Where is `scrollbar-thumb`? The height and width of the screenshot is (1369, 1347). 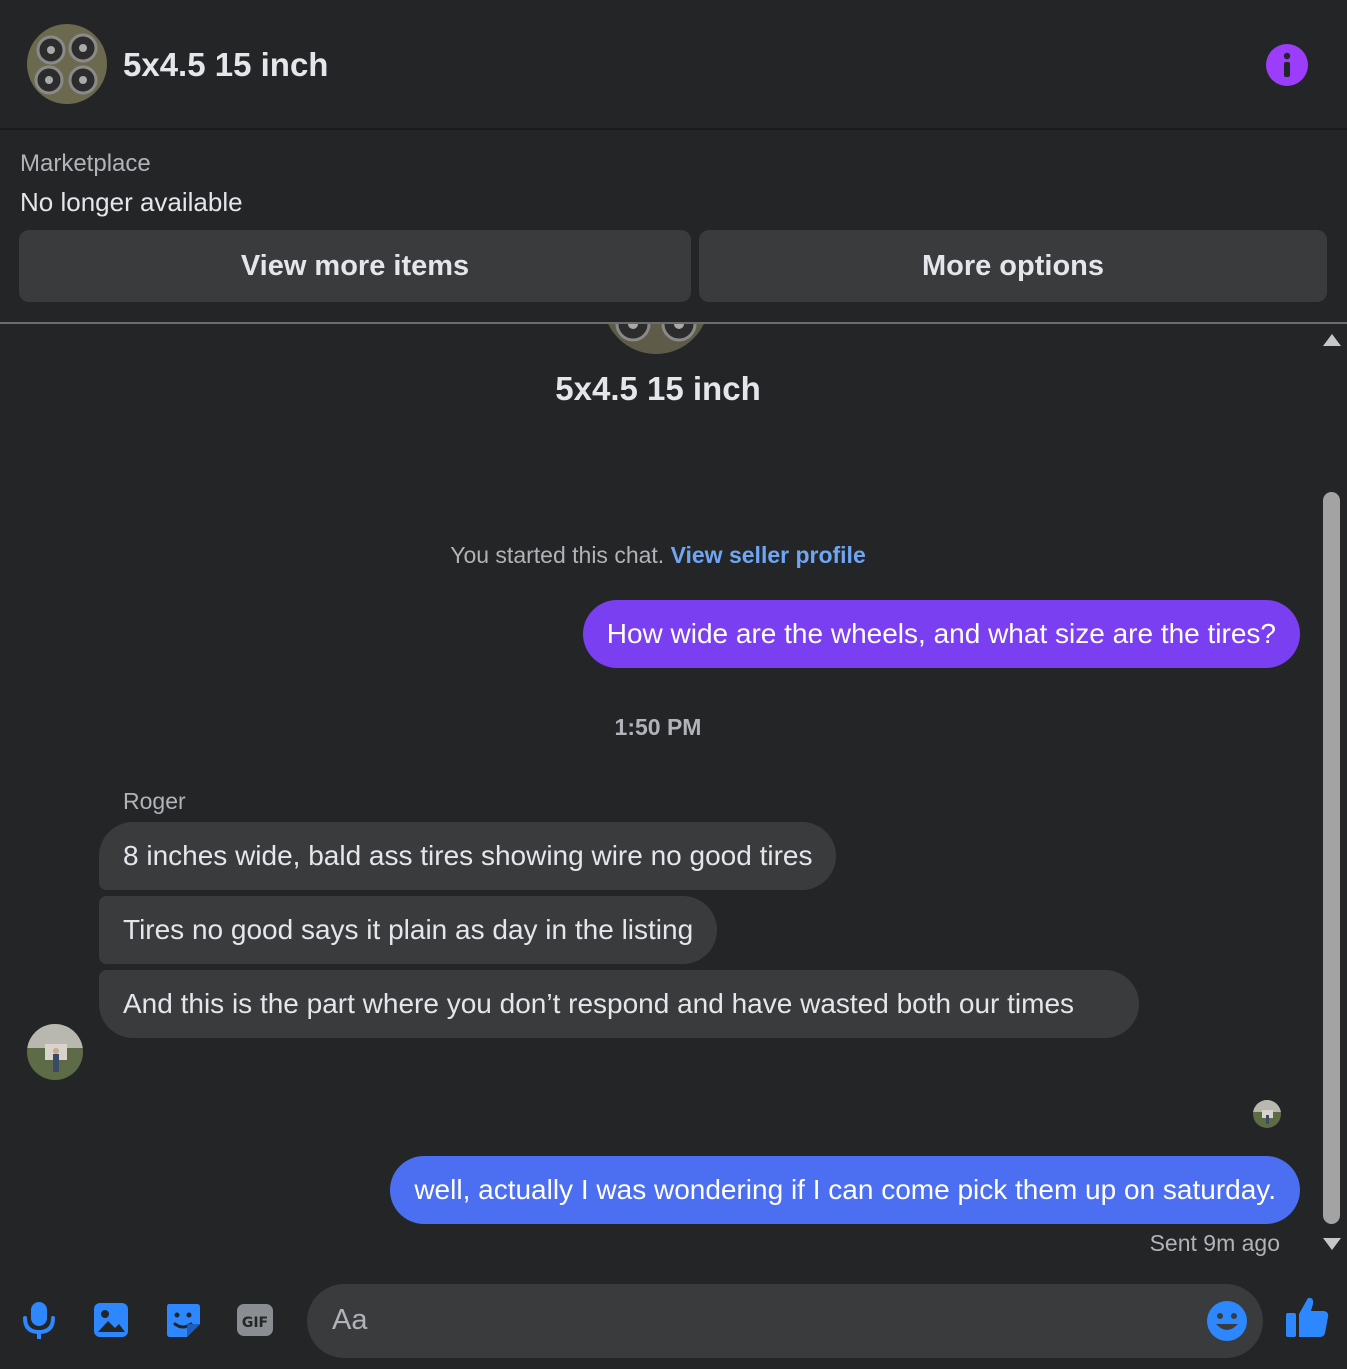 scrollbar-thumb is located at coordinates (1331, 858).